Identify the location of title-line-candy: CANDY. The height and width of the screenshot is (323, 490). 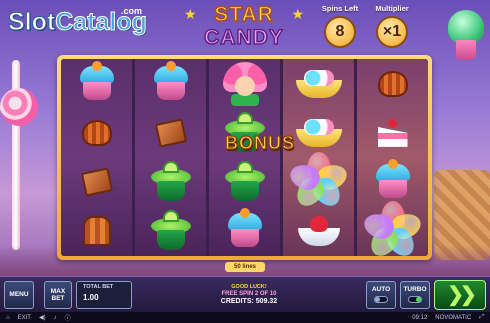
(244, 37).